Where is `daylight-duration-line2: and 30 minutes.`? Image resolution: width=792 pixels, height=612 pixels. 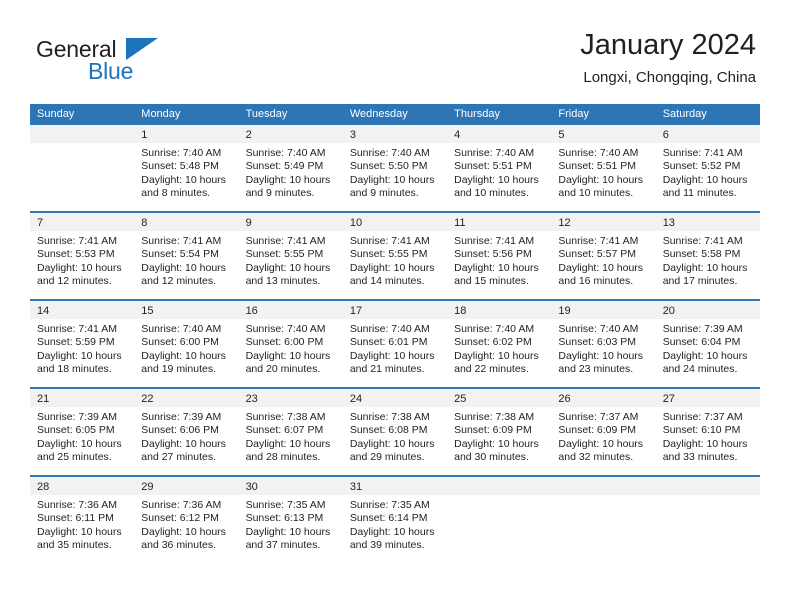 daylight-duration-line2: and 30 minutes. is located at coordinates (491, 457).